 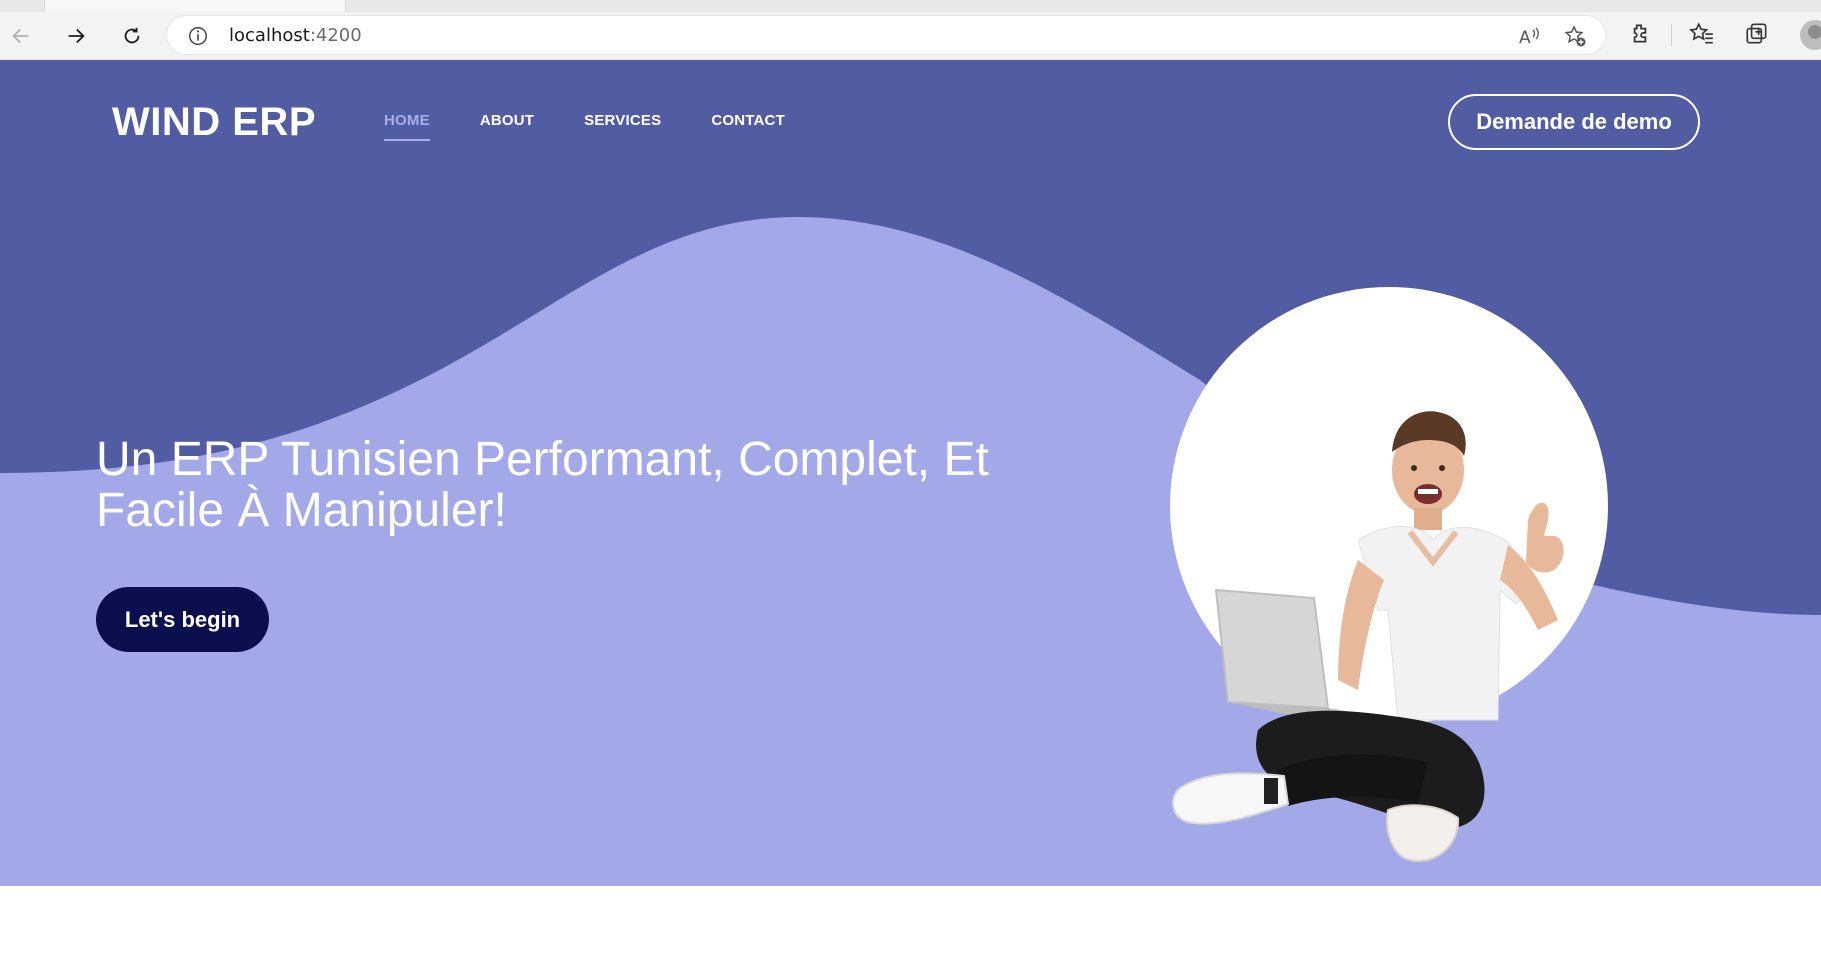 What do you see at coordinates (214, 122) in the screenshot?
I see `brand-logo: WIND ERP` at bounding box center [214, 122].